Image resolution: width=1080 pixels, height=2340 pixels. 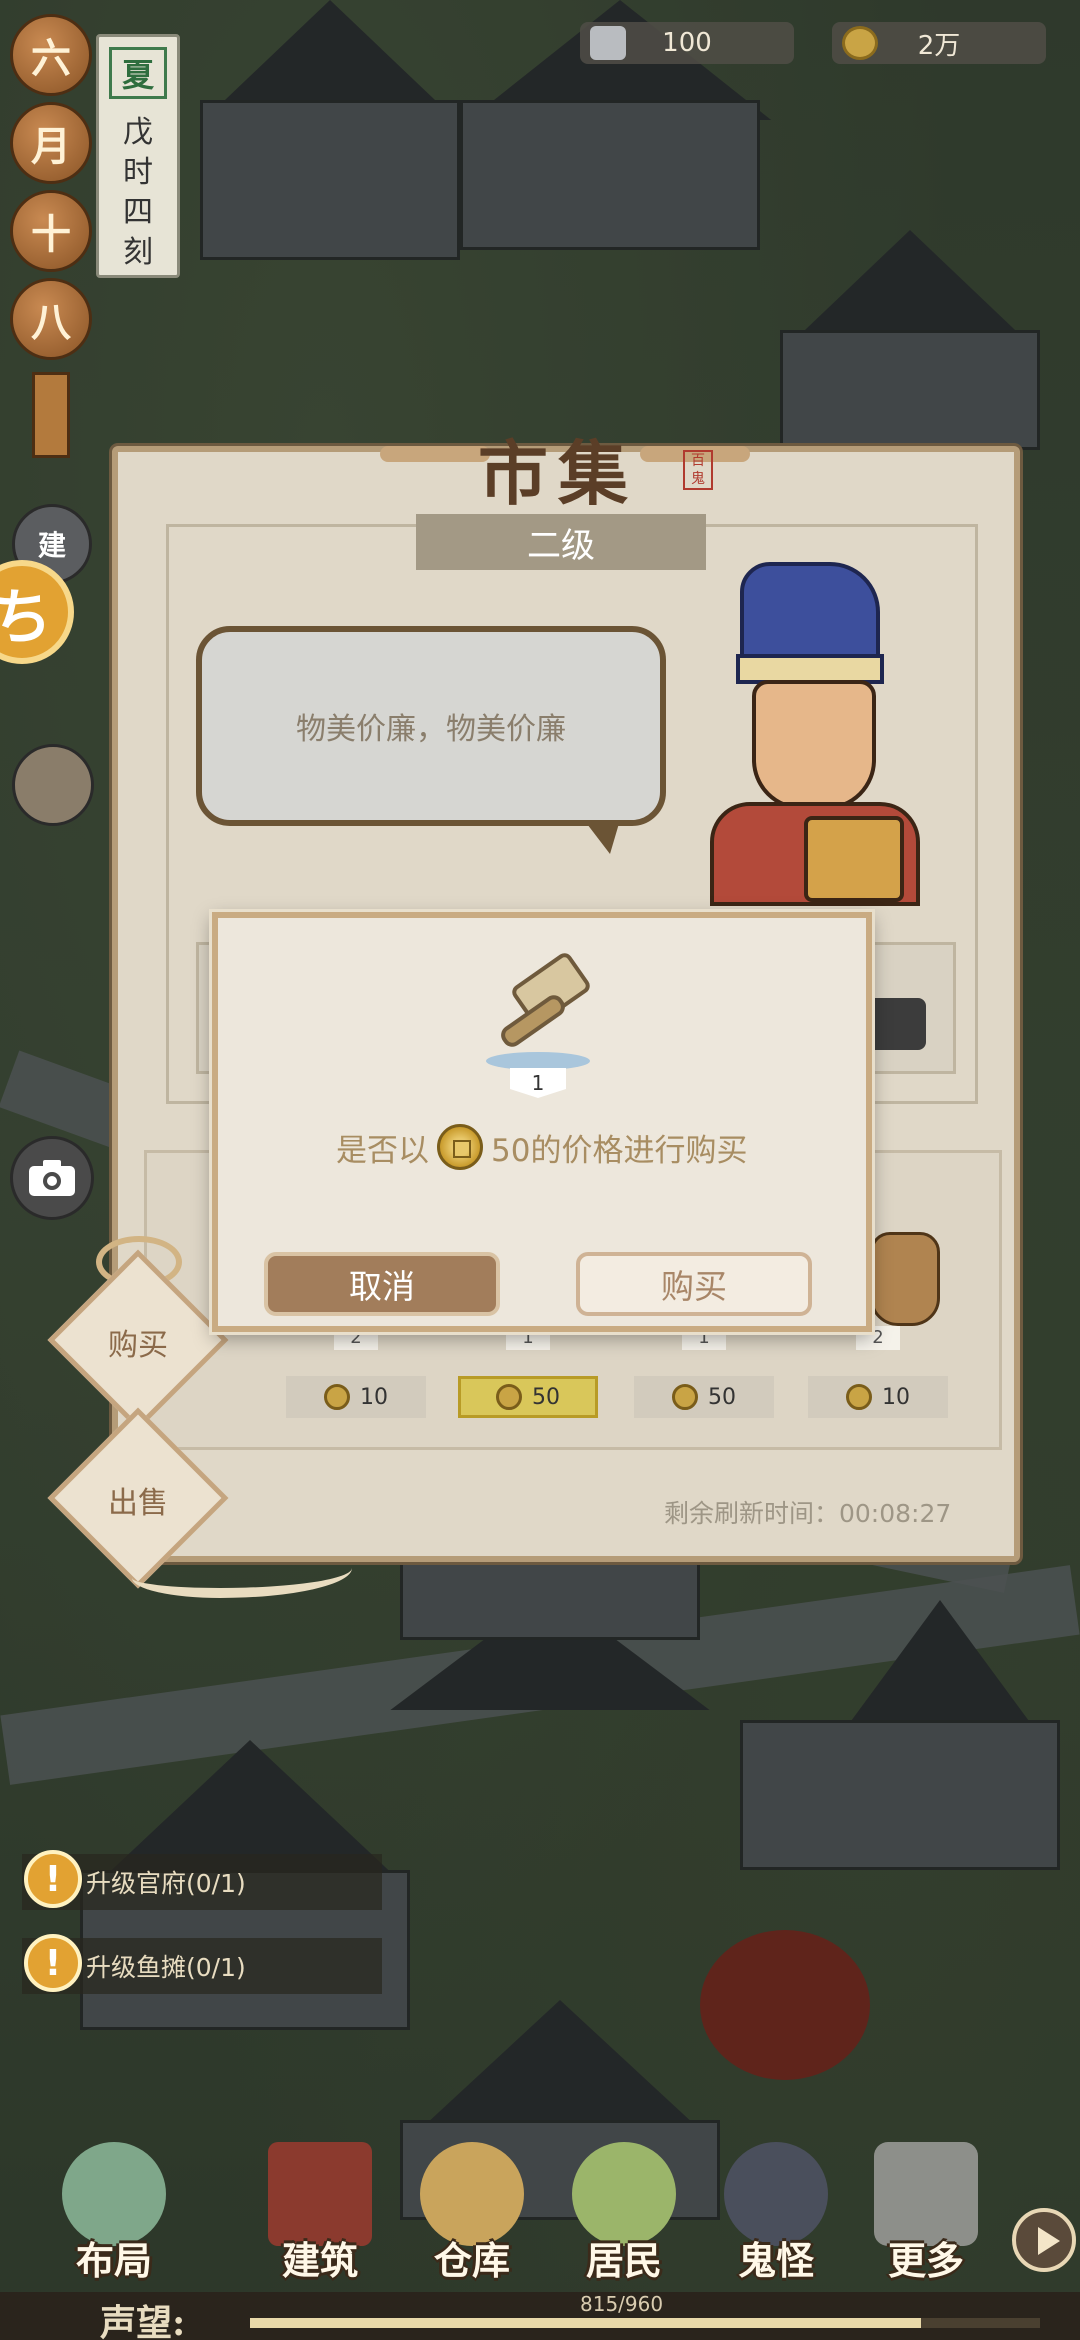 I want to click on tab-buy-label: 购买, so click(x=138, y=1345).